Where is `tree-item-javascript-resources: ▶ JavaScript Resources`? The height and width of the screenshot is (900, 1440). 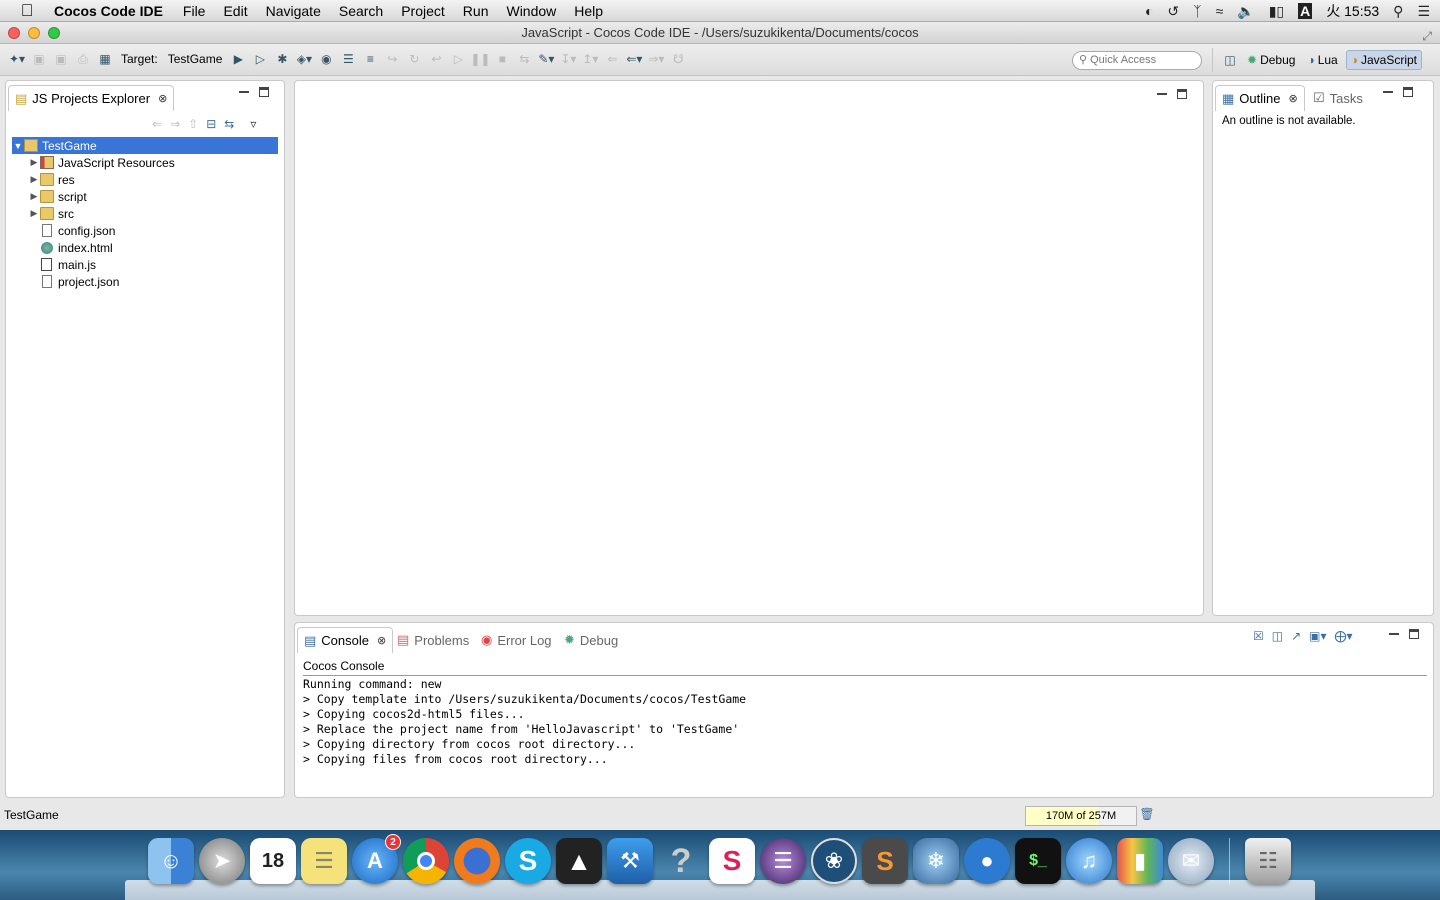 tree-item-javascript-resources: ▶ JavaScript Resources is located at coordinates (145, 162).